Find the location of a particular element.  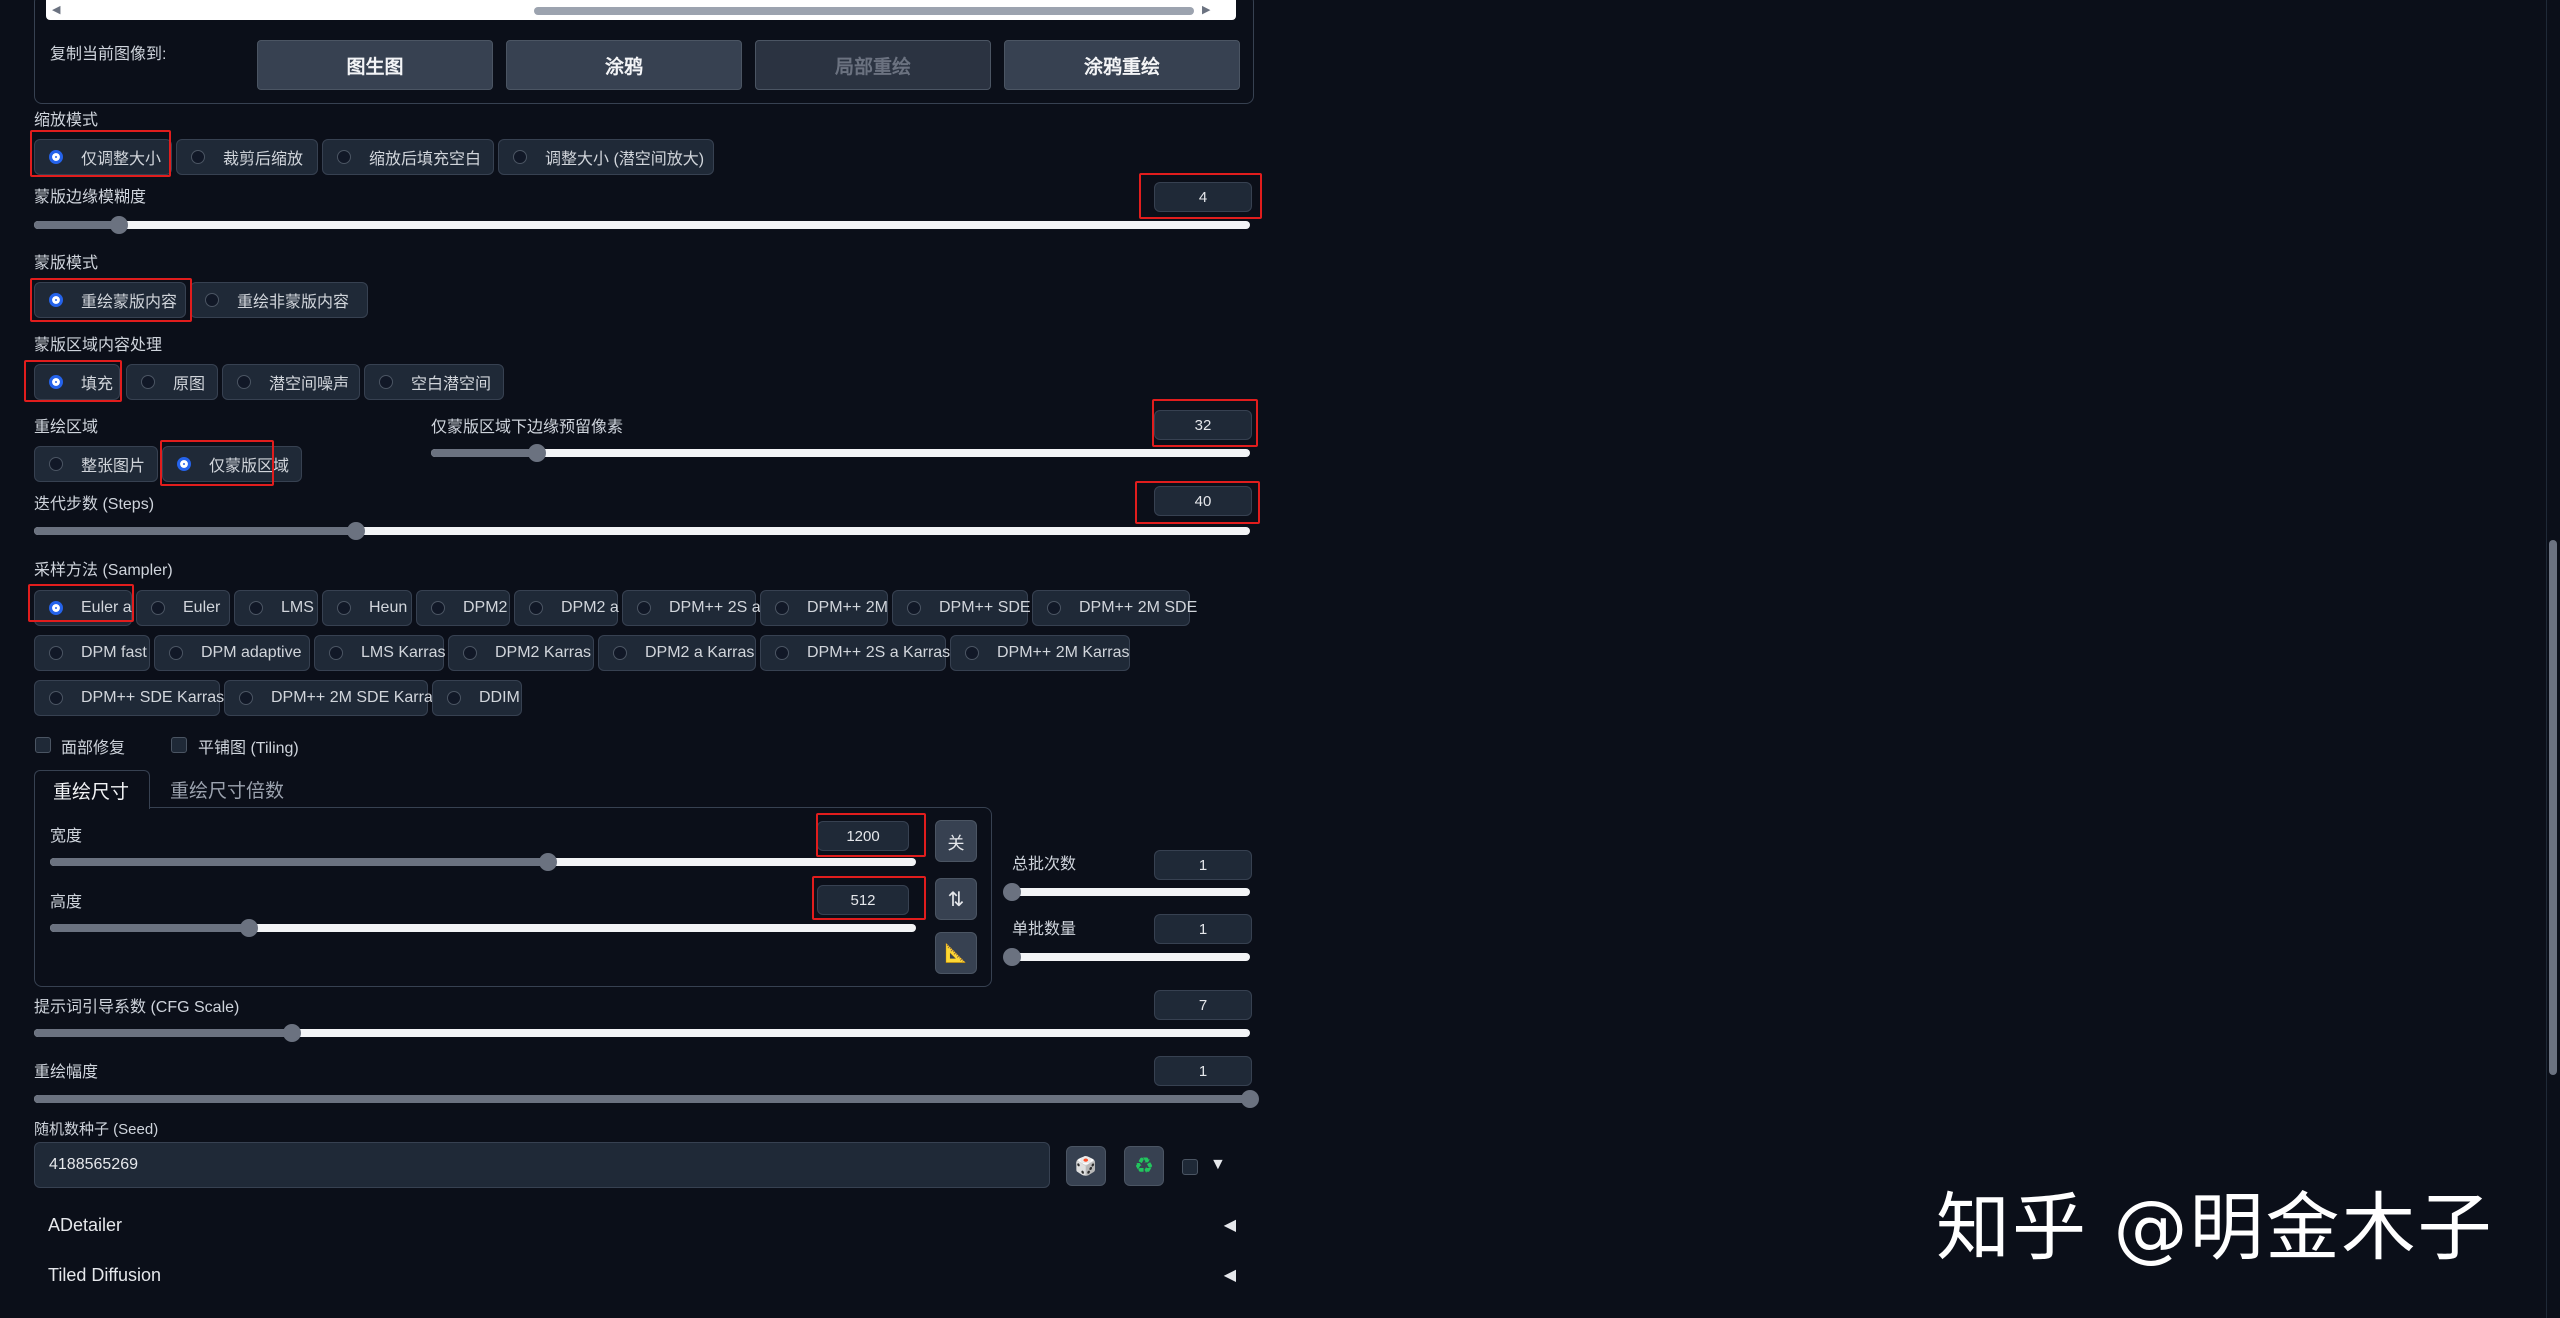

sampler-option-dpm-fast: DPM fast is located at coordinates (92, 653).